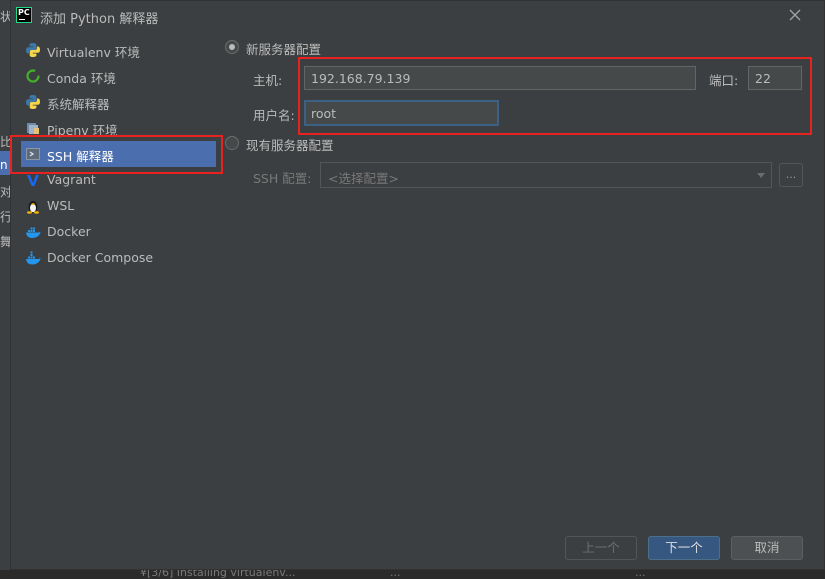  What do you see at coordinates (5, 192) in the screenshot?
I see `background-fragment: 对` at bounding box center [5, 192].